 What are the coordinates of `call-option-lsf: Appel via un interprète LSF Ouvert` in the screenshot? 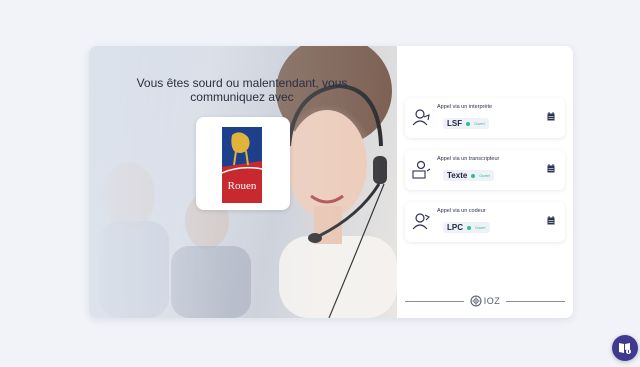 It's located at (485, 118).